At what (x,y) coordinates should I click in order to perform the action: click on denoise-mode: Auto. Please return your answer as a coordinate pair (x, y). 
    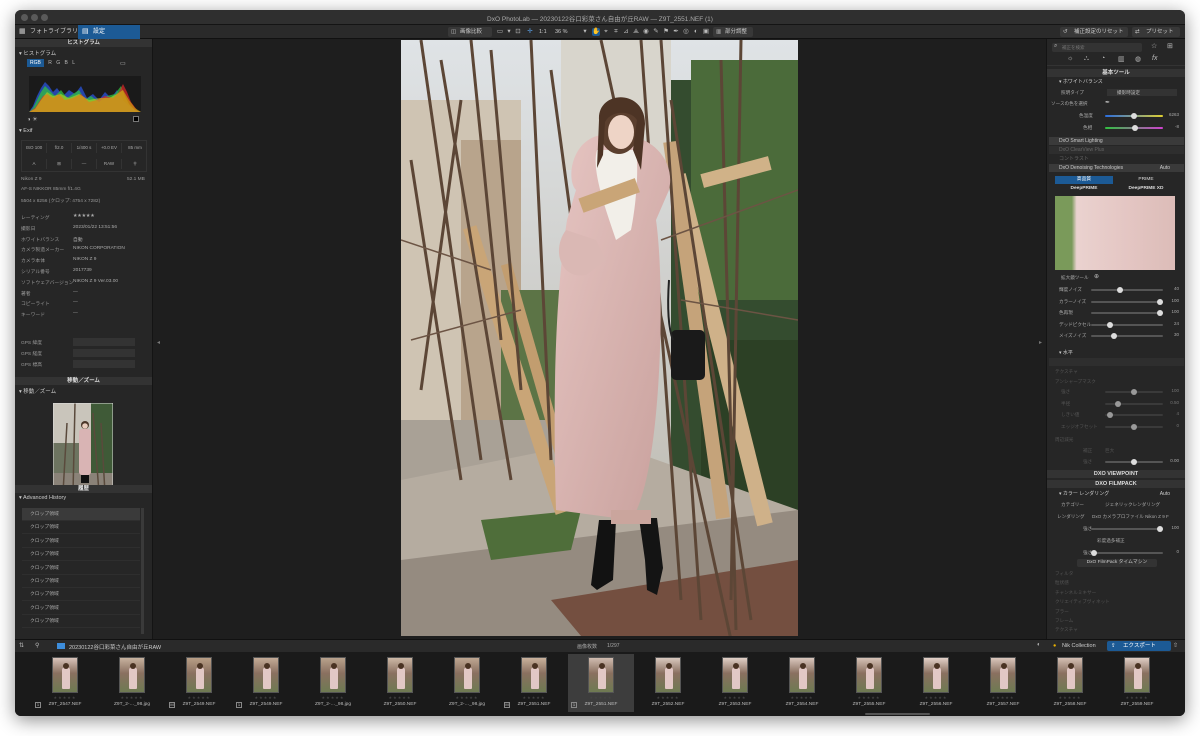
    Looking at the image, I should click on (1165, 168).